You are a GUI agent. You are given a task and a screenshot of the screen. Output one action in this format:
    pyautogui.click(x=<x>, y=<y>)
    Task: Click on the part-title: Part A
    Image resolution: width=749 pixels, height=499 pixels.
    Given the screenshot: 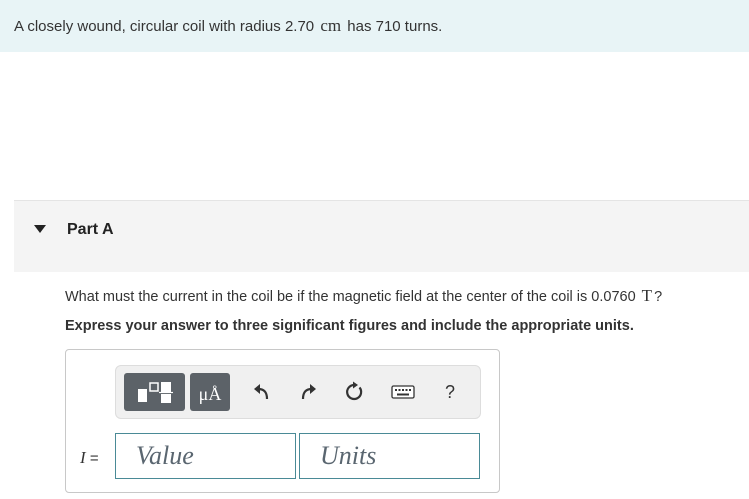 What is the action you would take?
    pyautogui.click(x=90, y=229)
    